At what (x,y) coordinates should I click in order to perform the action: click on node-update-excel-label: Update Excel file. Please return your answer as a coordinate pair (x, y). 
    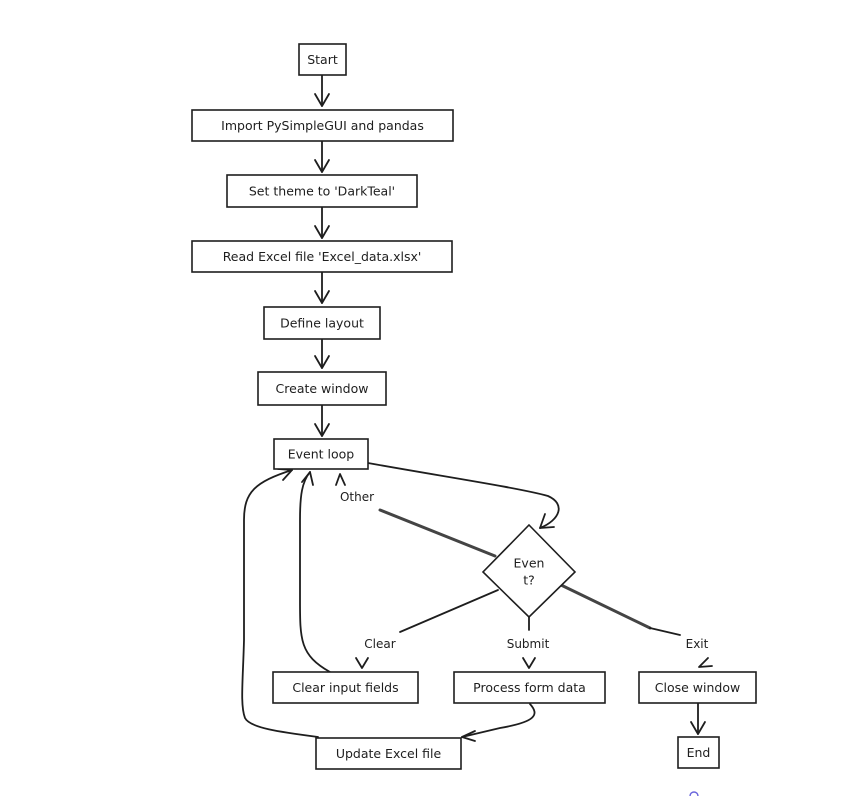
    Looking at the image, I should click on (389, 753).